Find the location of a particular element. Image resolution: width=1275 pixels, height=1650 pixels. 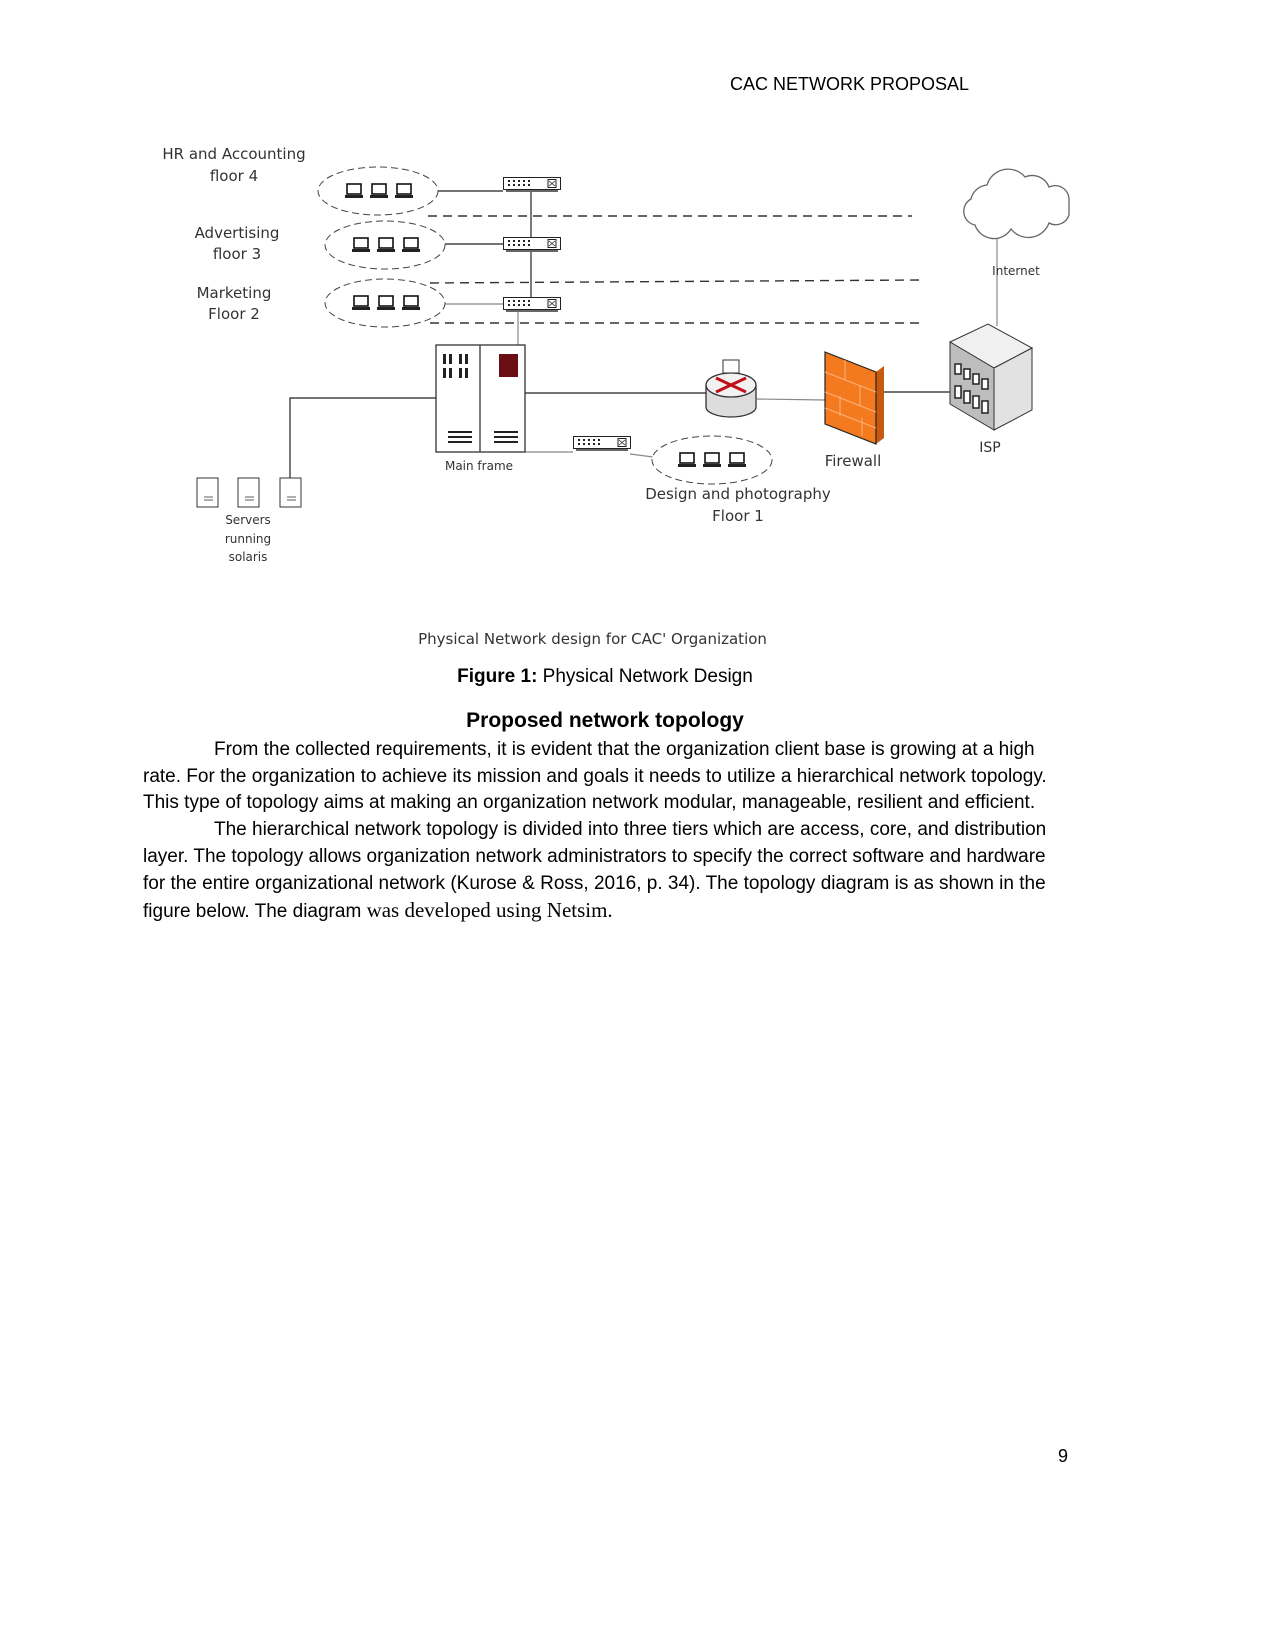

label-marketing-floor: Floor 2 is located at coordinates (234, 314).